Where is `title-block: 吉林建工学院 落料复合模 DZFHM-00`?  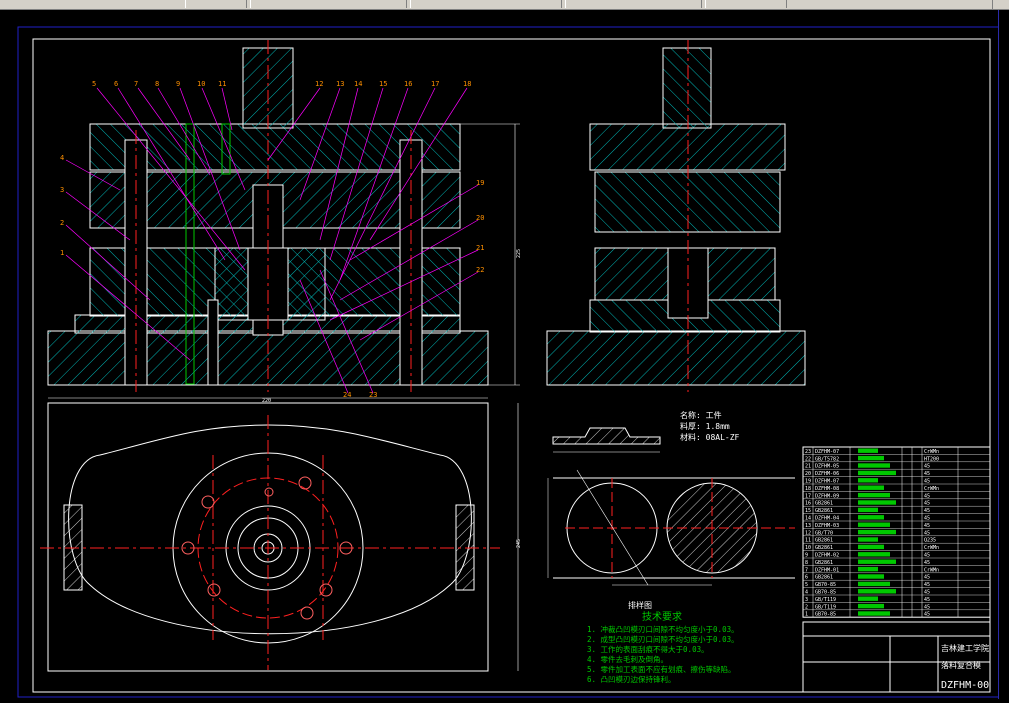 title-block: 吉林建工学院 落料复合模 DZFHM-00 is located at coordinates (896, 657).